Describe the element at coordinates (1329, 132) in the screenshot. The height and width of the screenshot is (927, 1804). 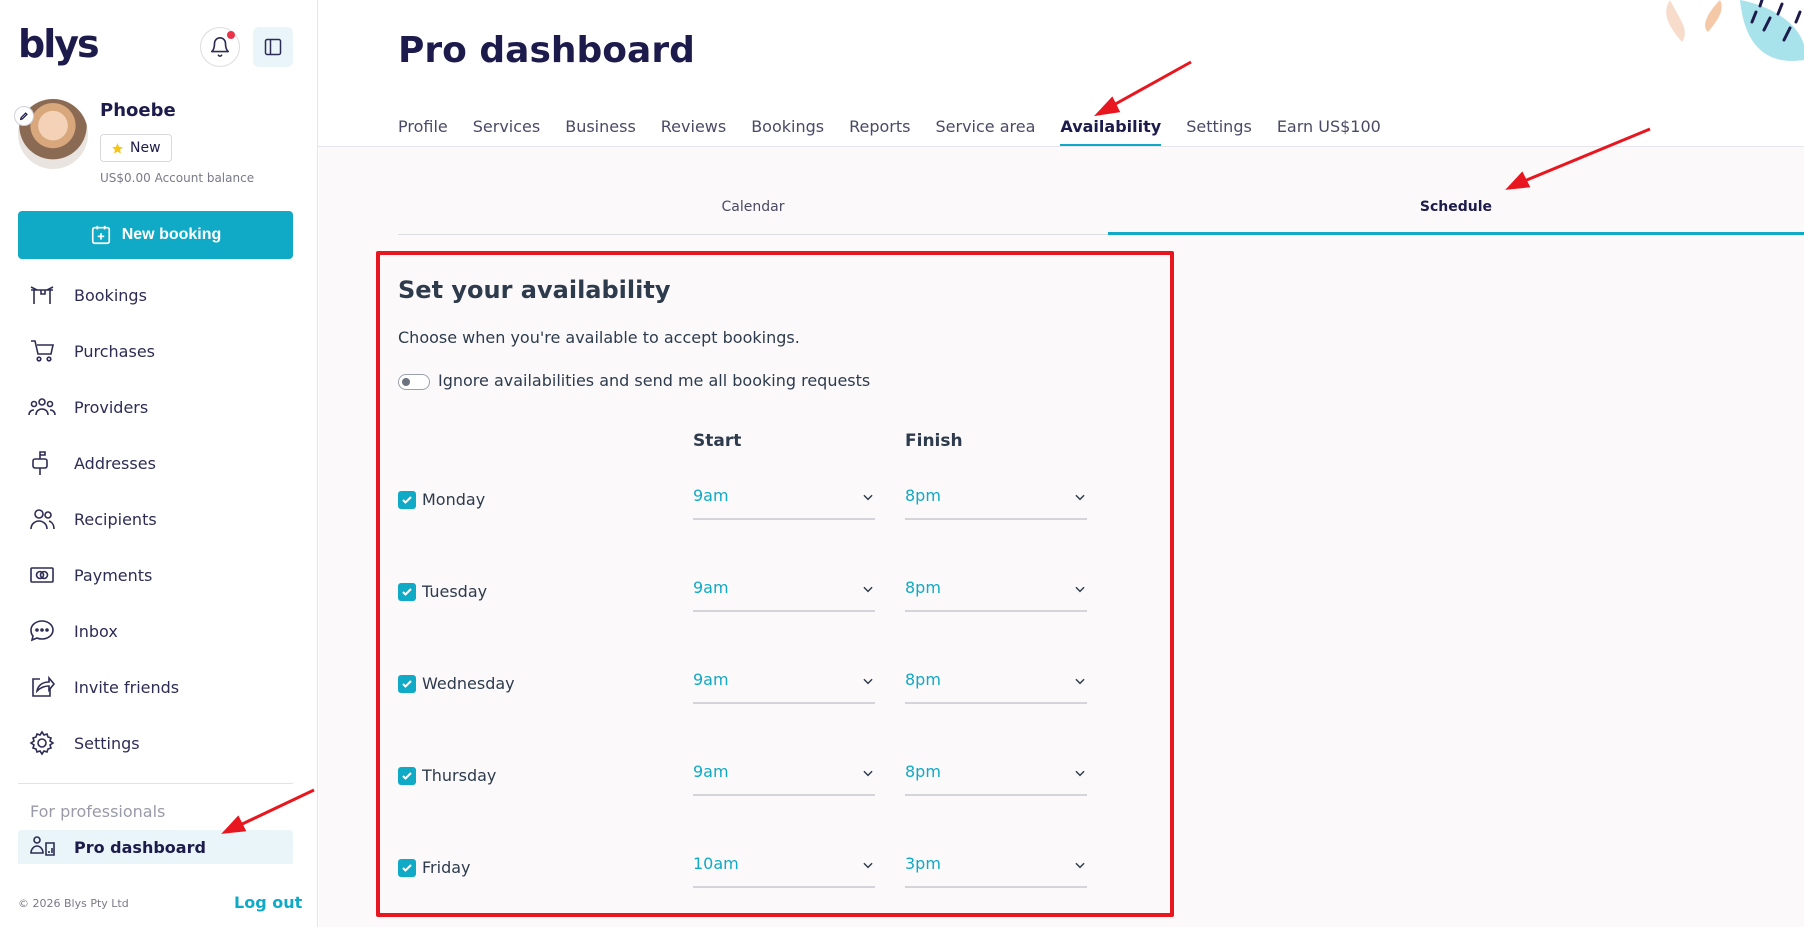
I see `tab-earn: Earn US$100` at that location.